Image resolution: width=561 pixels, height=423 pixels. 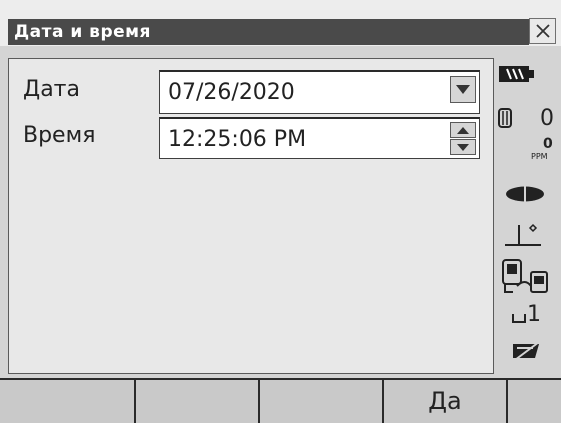 What do you see at coordinates (525, 196) in the screenshot?
I see `reflector-target-icon` at bounding box center [525, 196].